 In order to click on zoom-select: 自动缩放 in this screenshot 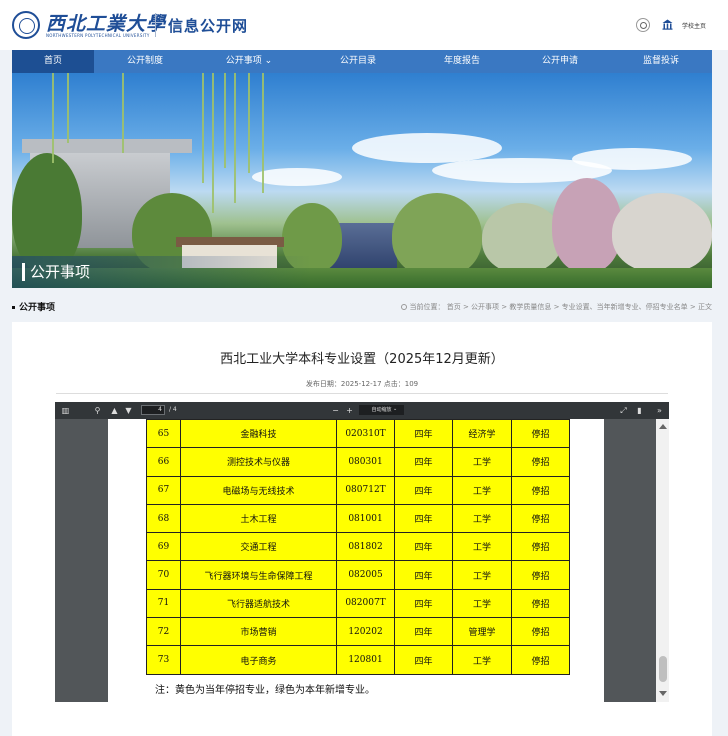, I will do `click(381, 410)`.